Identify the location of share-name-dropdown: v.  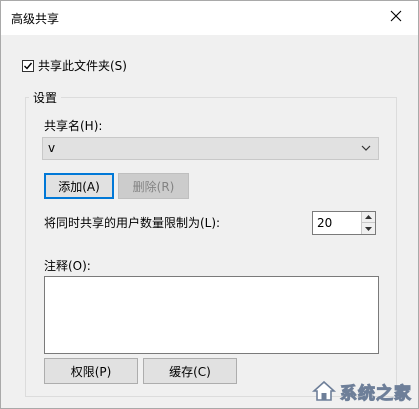
(210, 148).